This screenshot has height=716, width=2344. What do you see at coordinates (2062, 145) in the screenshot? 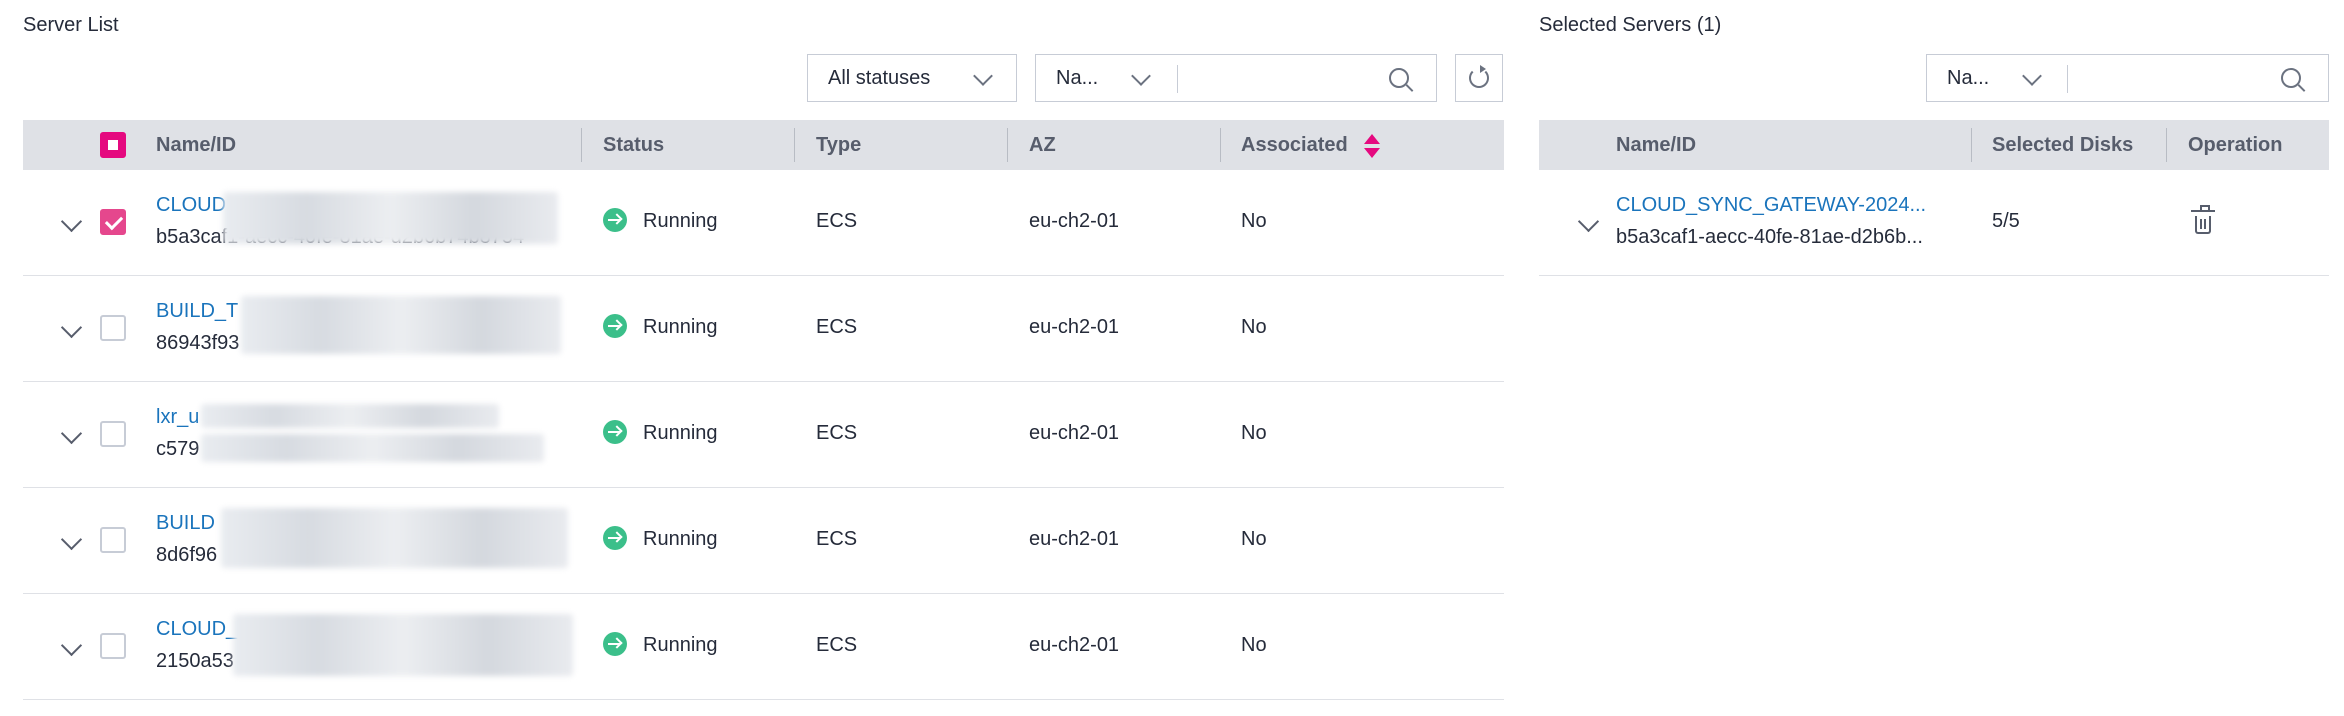
I see `column-header-selected-disks: Selected Disks` at bounding box center [2062, 145].